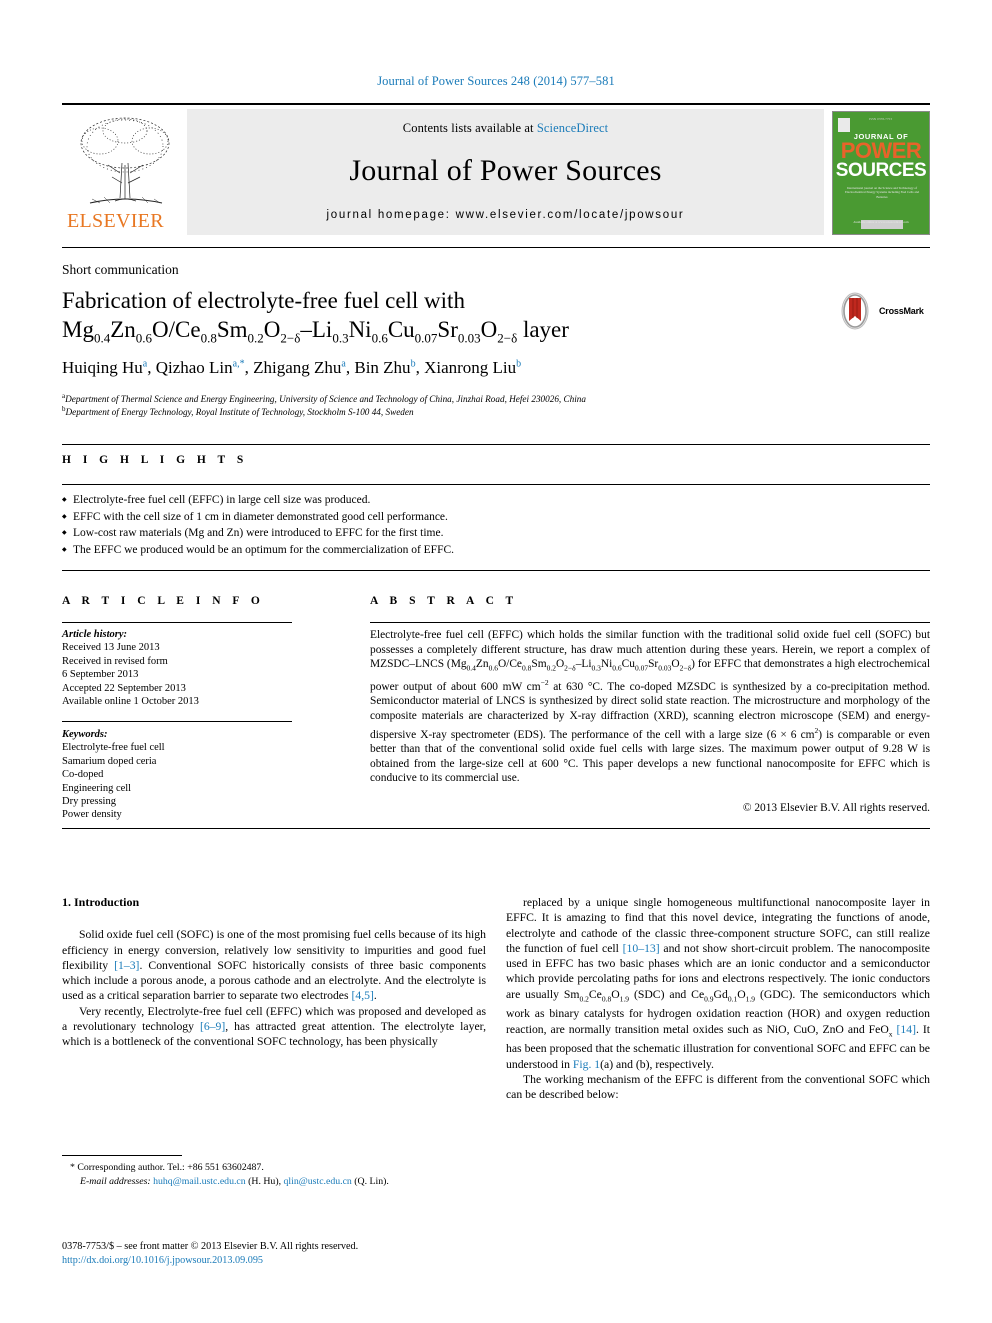 Image resolution: width=992 pixels, height=1323 pixels. I want to click on email-link: qlin@ustc.edu.cn, so click(318, 1181).